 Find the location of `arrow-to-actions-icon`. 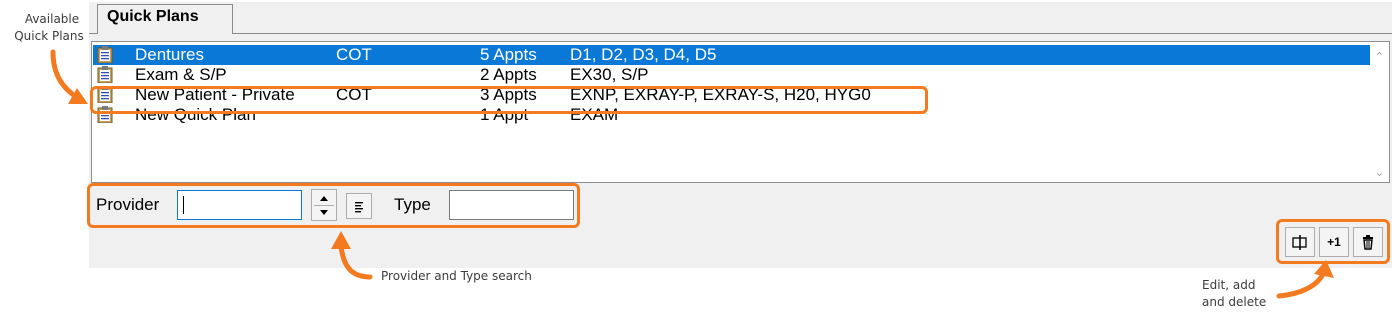

arrow-to-actions-icon is located at coordinates (1305, 279).